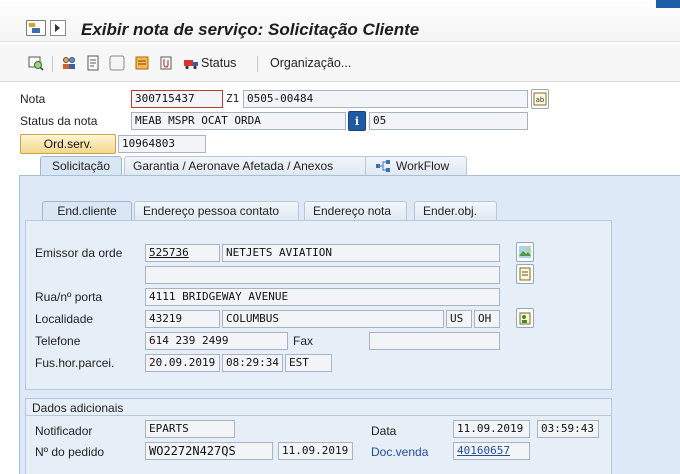 The image size is (680, 474). I want to click on workflow-icon, so click(383, 166).